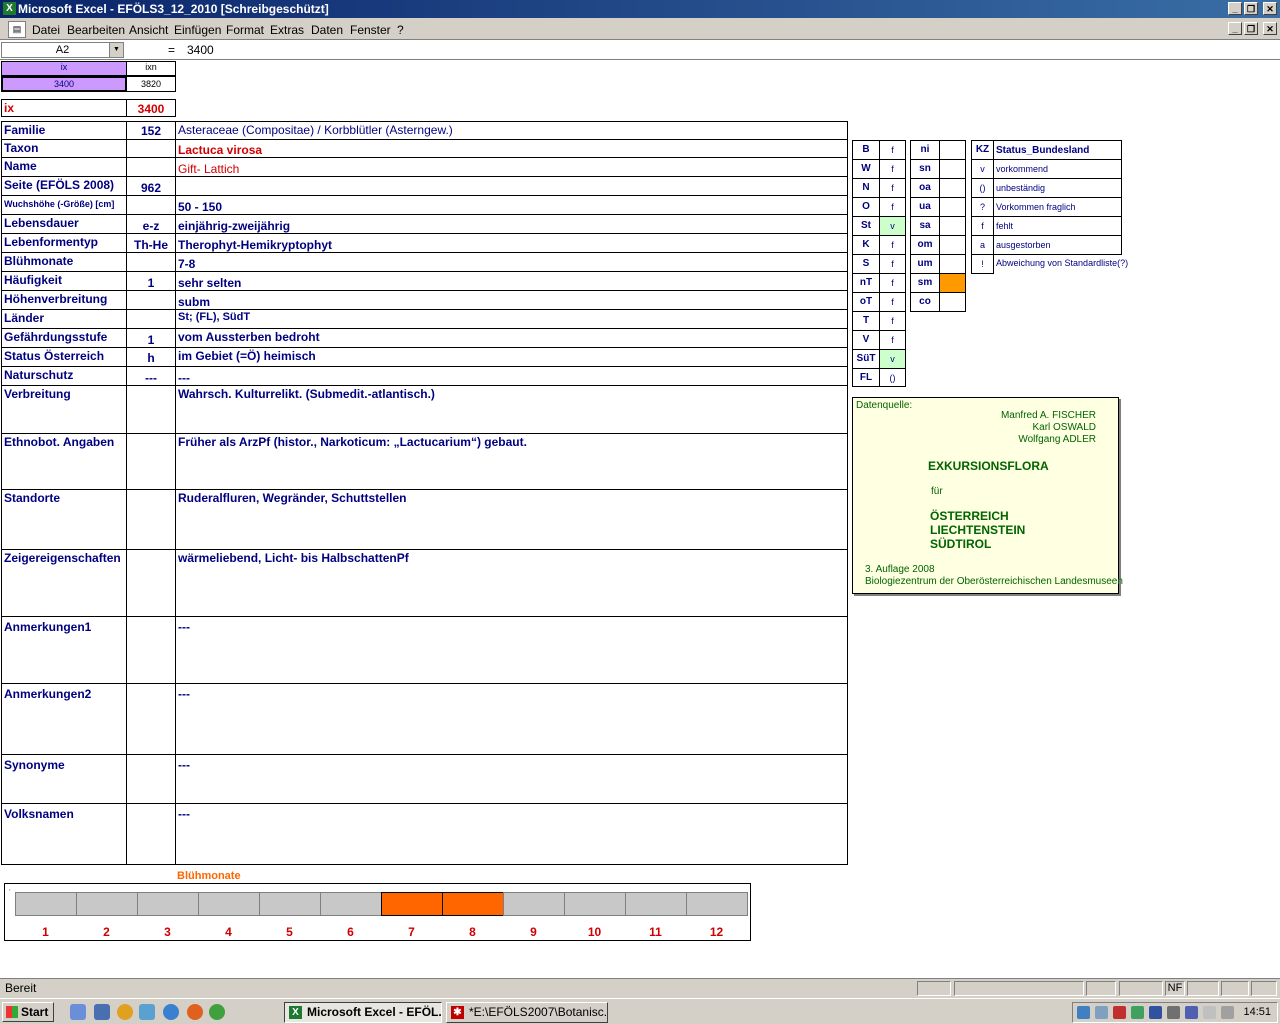 The width and height of the screenshot is (1280, 1024). What do you see at coordinates (1251, 8) in the screenshot?
I see `restore-button: ❐` at bounding box center [1251, 8].